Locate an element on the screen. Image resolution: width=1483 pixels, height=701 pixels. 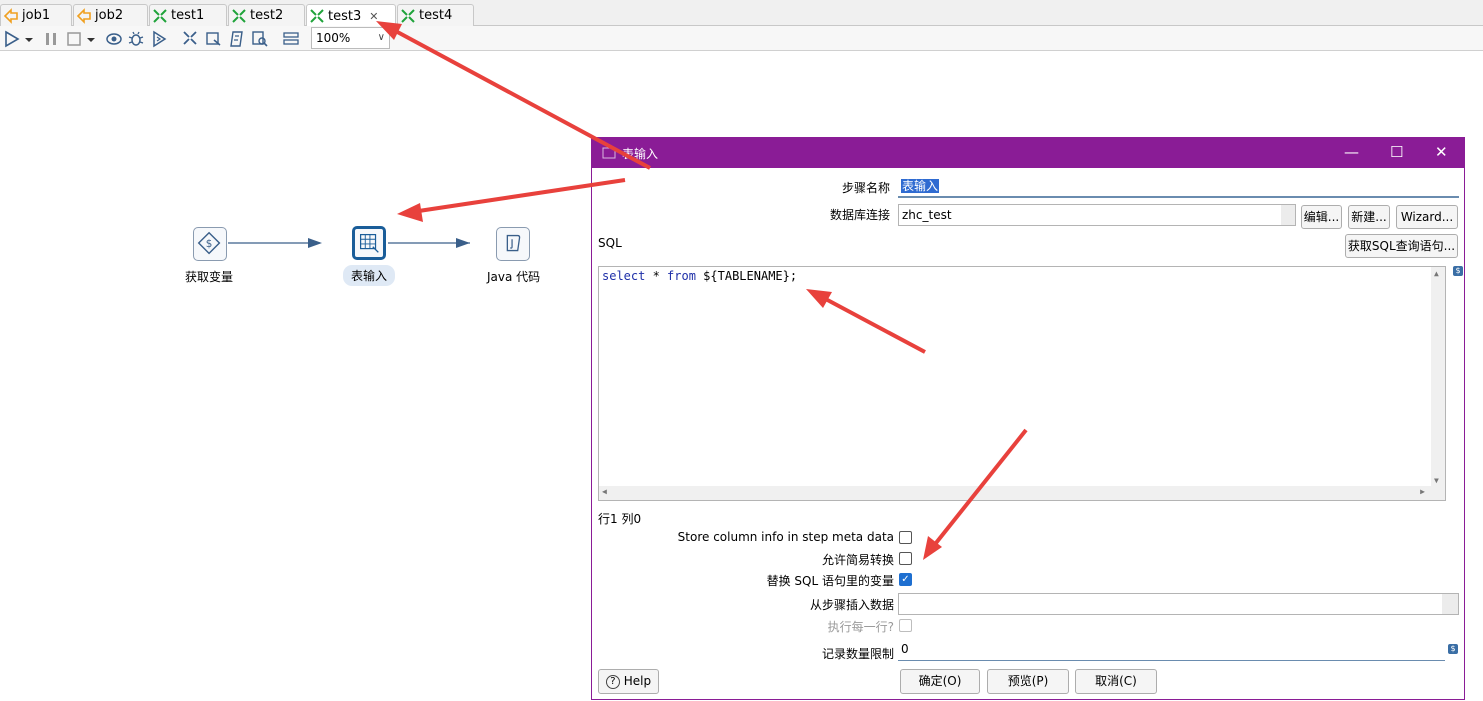
vertical-scrollbar: ▲ ▼ is located at coordinates (1438, 377).